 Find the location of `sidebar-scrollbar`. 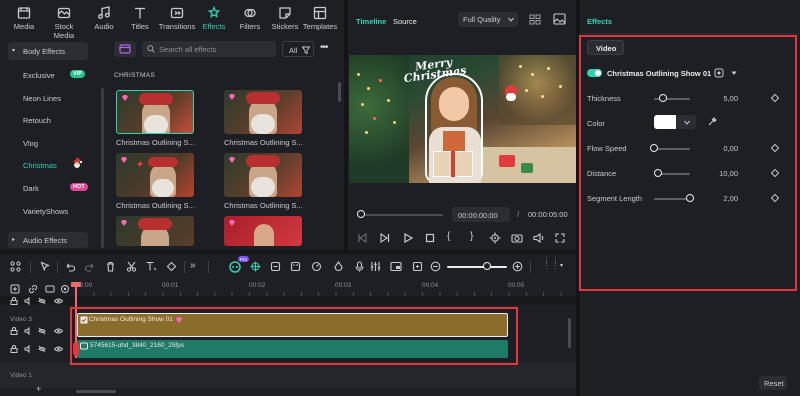

sidebar-scrollbar is located at coordinates (102, 168).